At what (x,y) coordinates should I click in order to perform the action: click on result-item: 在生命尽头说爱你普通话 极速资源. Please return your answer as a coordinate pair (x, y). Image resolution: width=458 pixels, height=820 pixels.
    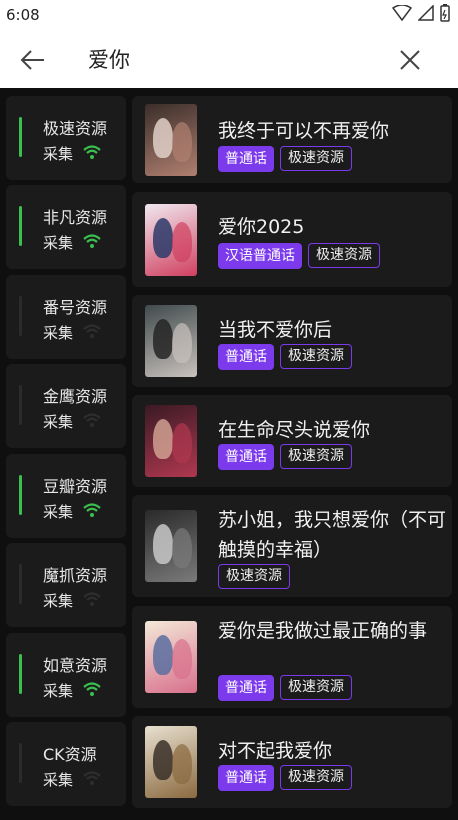
    Looking at the image, I should click on (292, 441).